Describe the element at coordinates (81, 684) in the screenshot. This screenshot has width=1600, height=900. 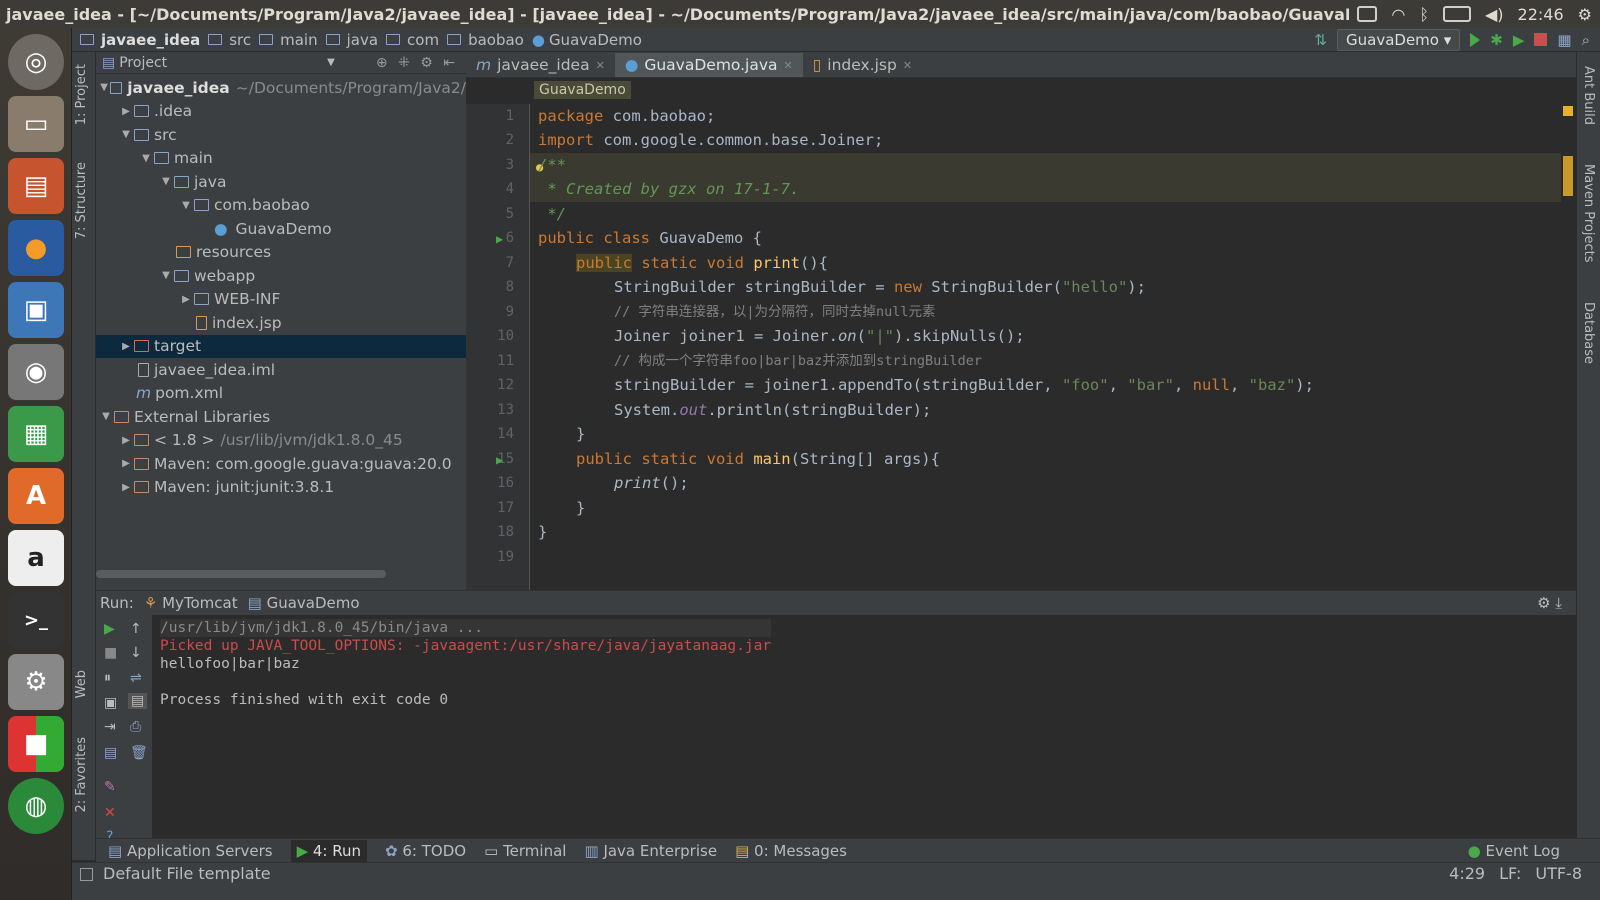
I see `tab-web-tool: Web` at that location.